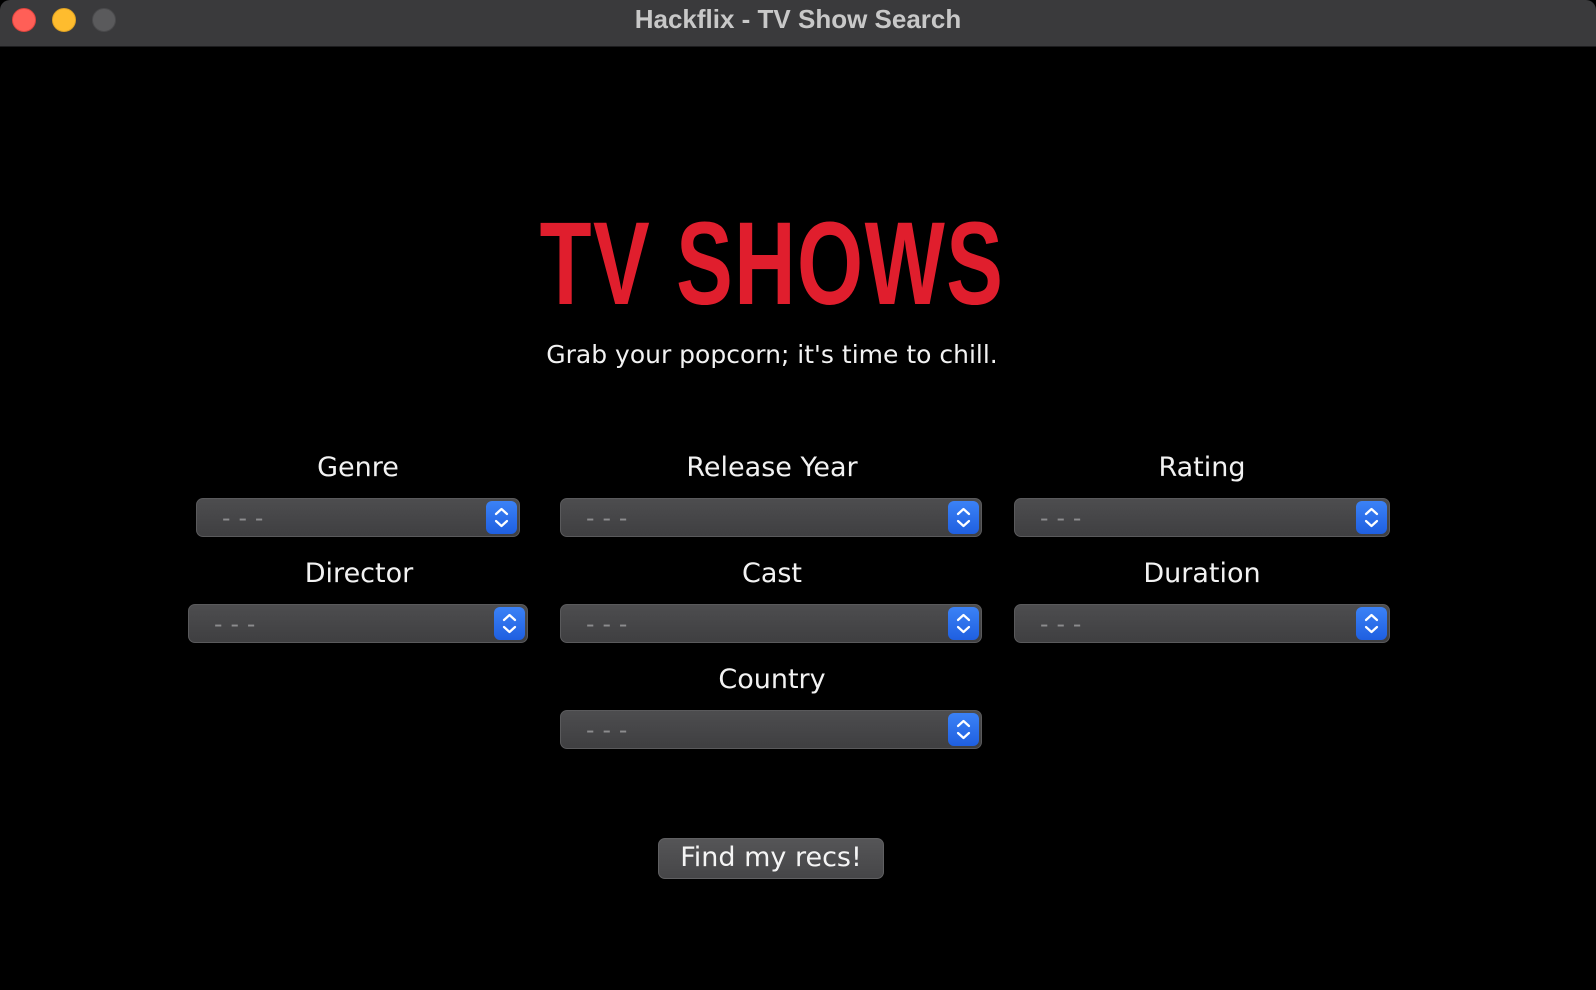 This screenshot has height=990, width=1596. I want to click on rating-select: ---, so click(1202, 517).